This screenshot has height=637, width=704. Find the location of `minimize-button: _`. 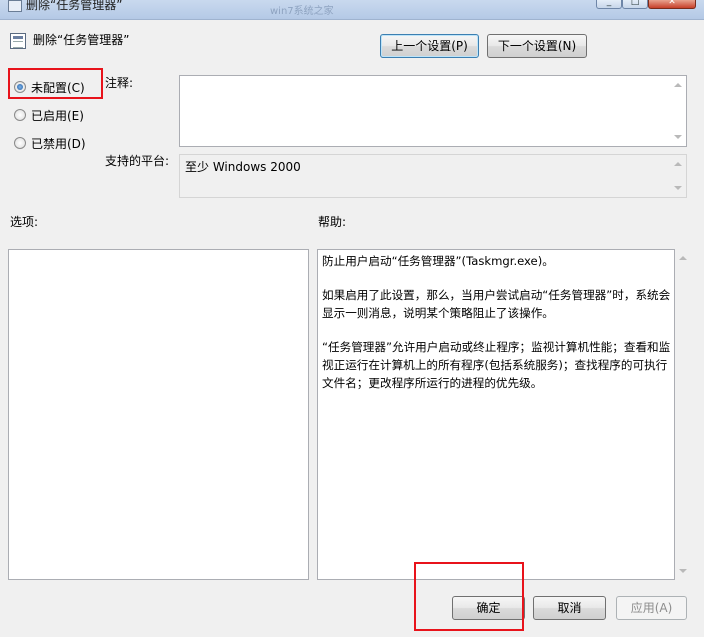

minimize-button: _ is located at coordinates (609, 4).